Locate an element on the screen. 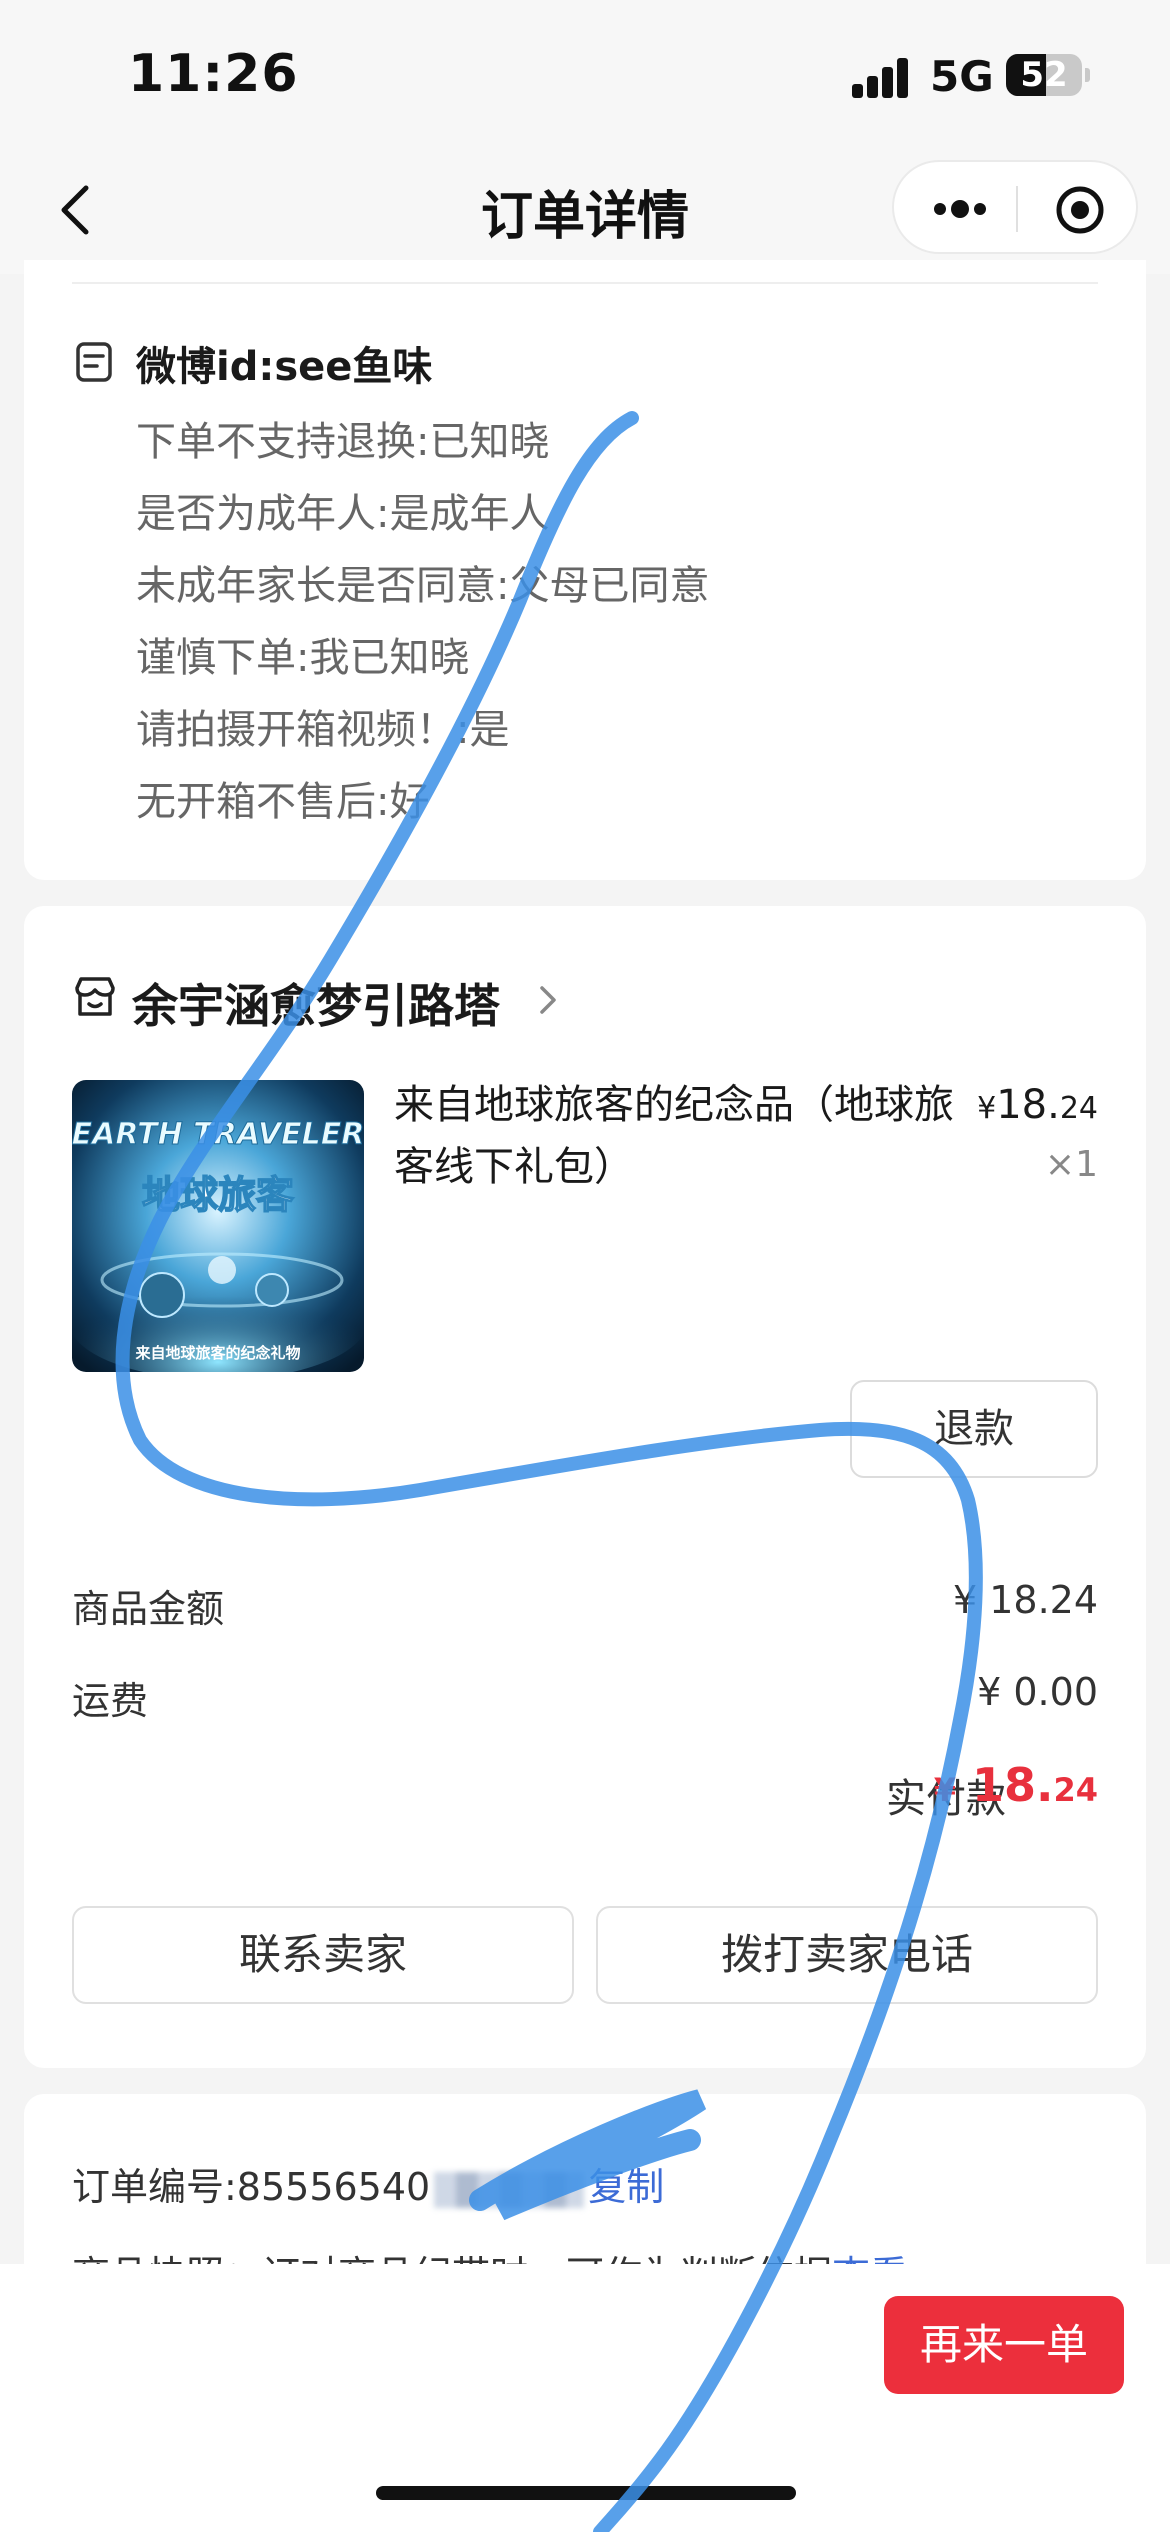 This screenshot has width=1170, height=2532. call-seller-button: 拨打卖家电话 is located at coordinates (847, 1955).